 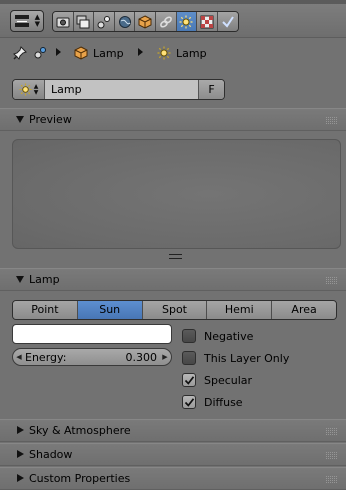 What do you see at coordinates (211, 89) in the screenshot?
I see `fake-user-button: F` at bounding box center [211, 89].